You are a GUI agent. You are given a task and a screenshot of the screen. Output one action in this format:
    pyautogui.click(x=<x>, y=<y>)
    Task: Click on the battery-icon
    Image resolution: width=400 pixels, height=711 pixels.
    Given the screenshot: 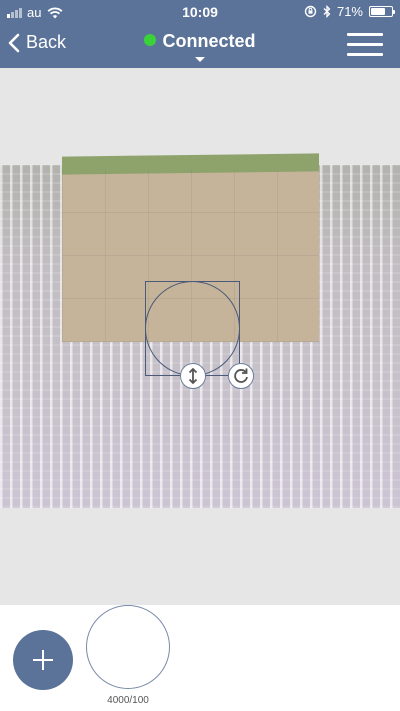 What is the action you would take?
    pyautogui.click(x=382, y=11)
    